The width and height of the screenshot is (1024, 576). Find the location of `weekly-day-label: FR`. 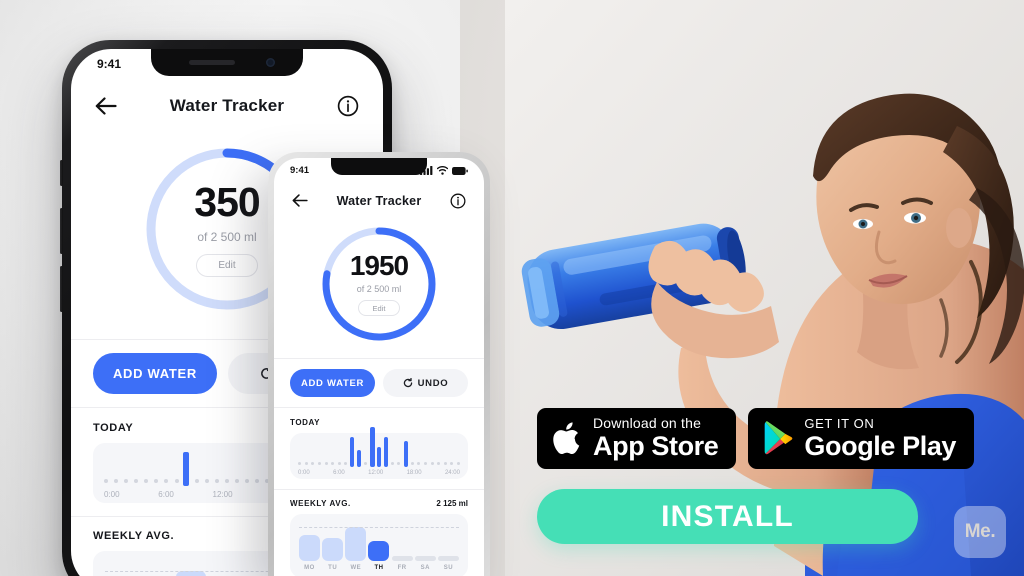

weekly-day-label: FR is located at coordinates (402, 568).